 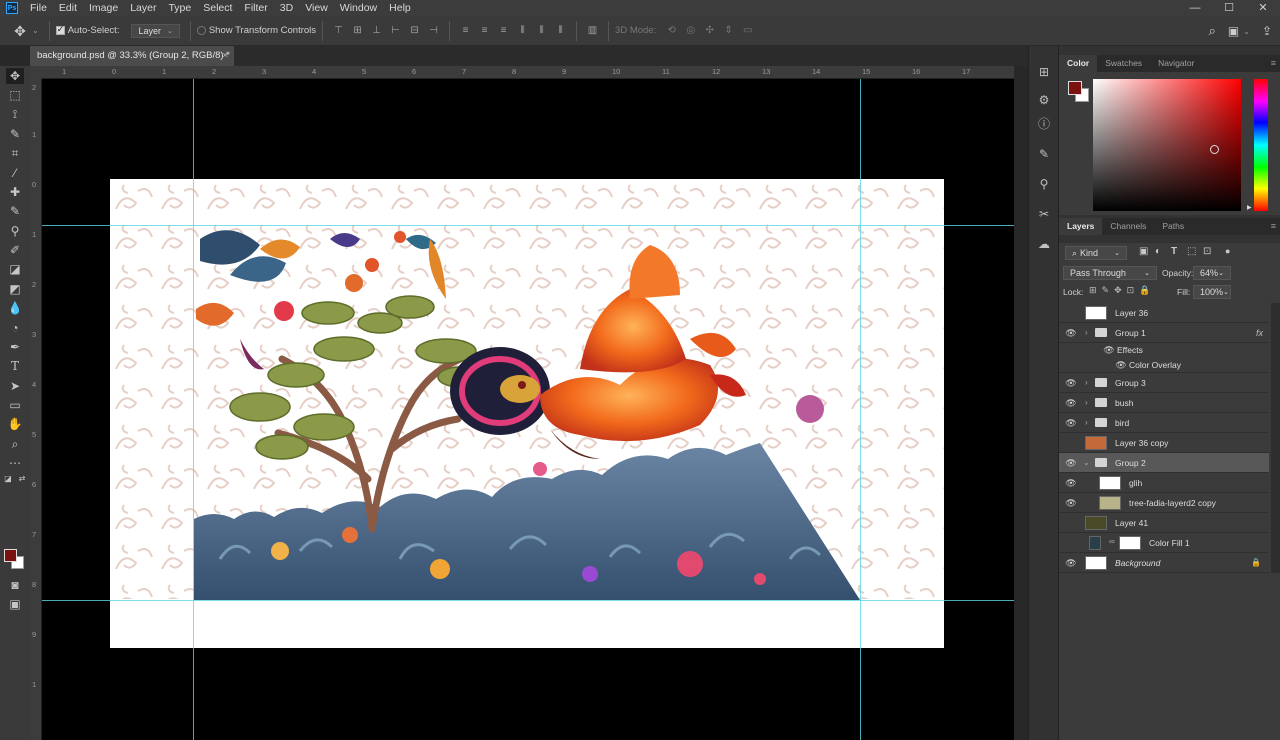 I want to click on align-left-icon: ⊢, so click(x=395, y=30).